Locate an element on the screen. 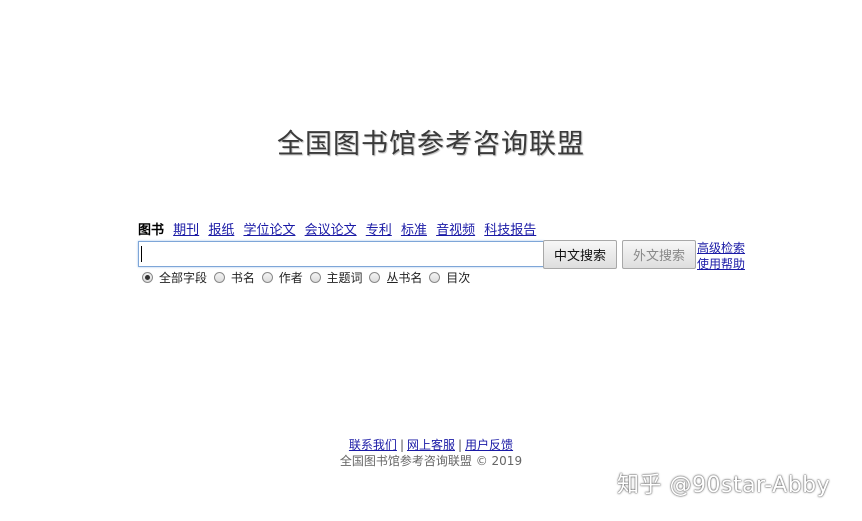 Image resolution: width=862 pixels, height=521 pixels. field-option-title: 书名 is located at coordinates (234, 277).